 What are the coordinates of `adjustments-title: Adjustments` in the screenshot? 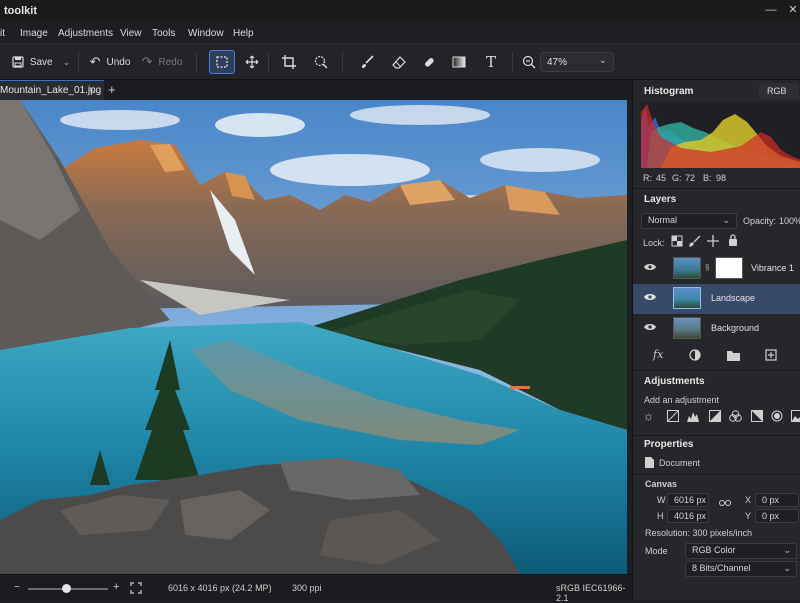 It's located at (674, 381).